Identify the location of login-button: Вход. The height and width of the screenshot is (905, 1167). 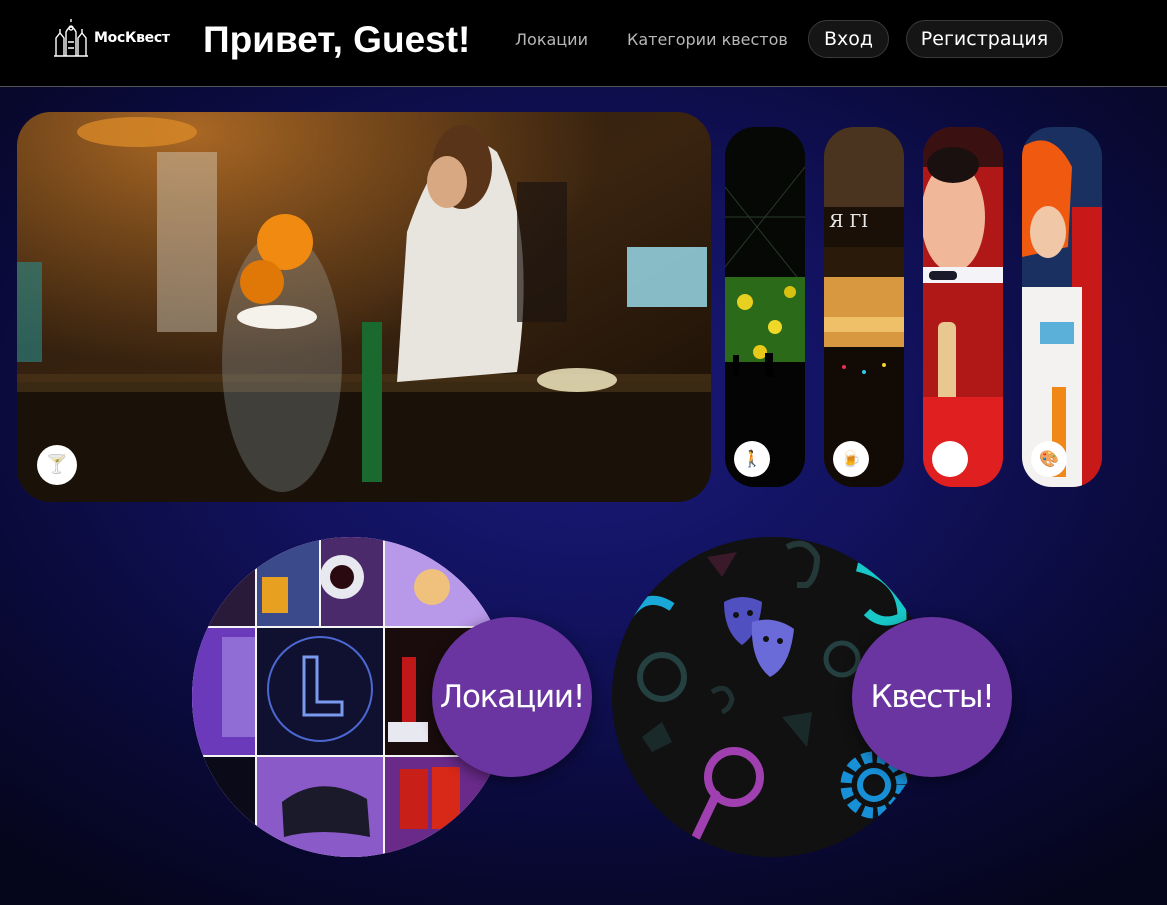
(848, 39).